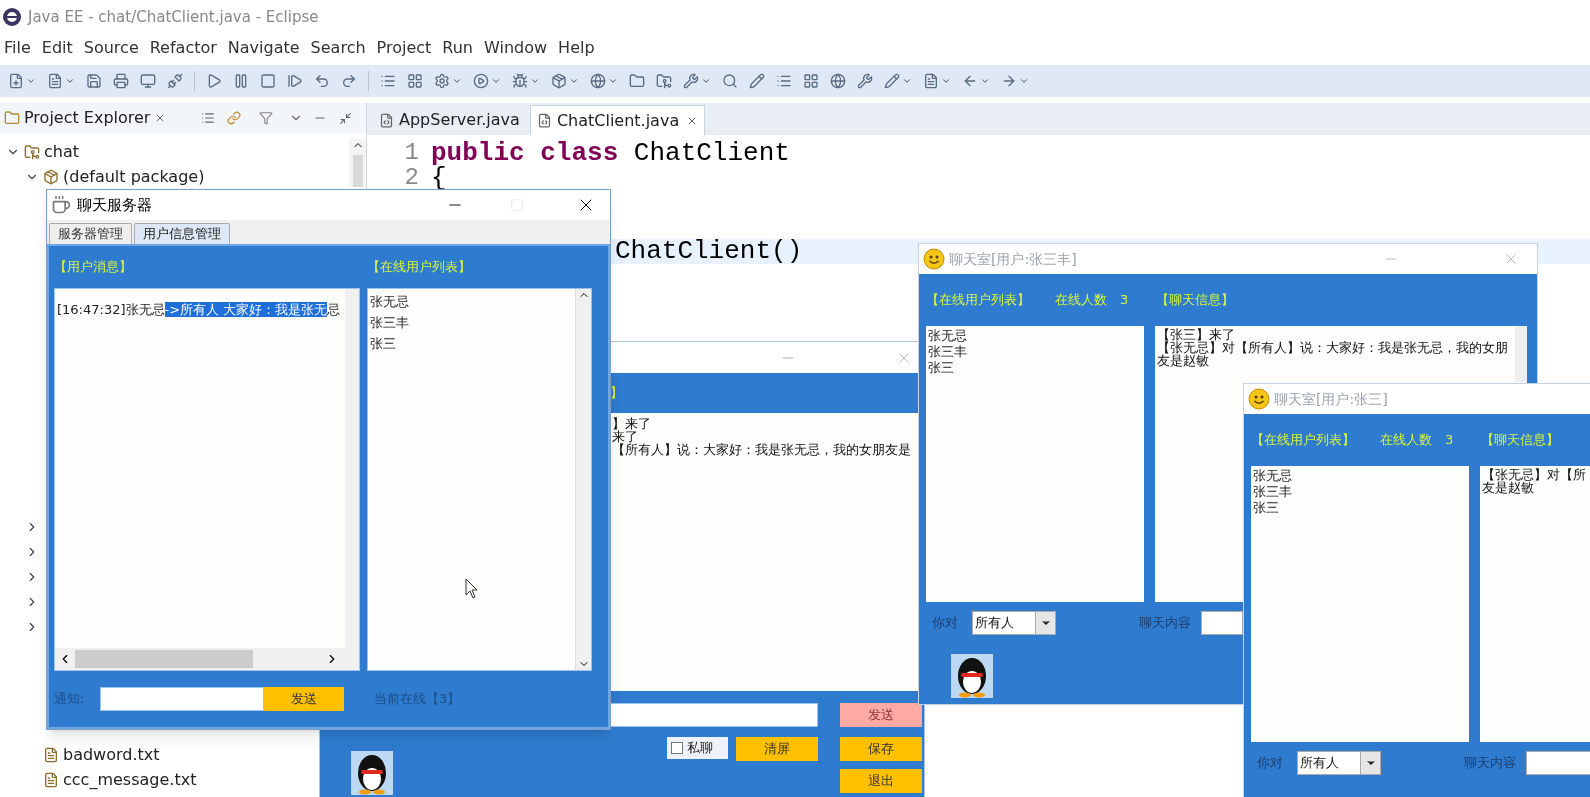  Describe the element at coordinates (175, 81) in the screenshot. I see `plug-icon` at that location.